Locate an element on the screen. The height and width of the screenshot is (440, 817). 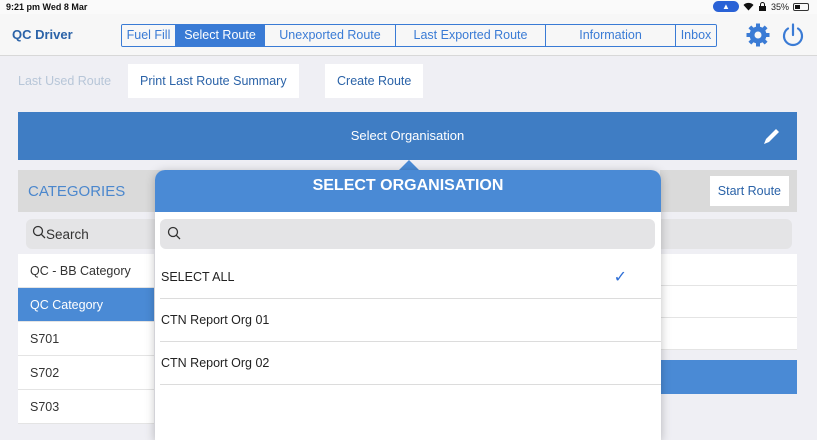
organisation-item-select-all: SELECT ALL ✓ is located at coordinates (410, 277).